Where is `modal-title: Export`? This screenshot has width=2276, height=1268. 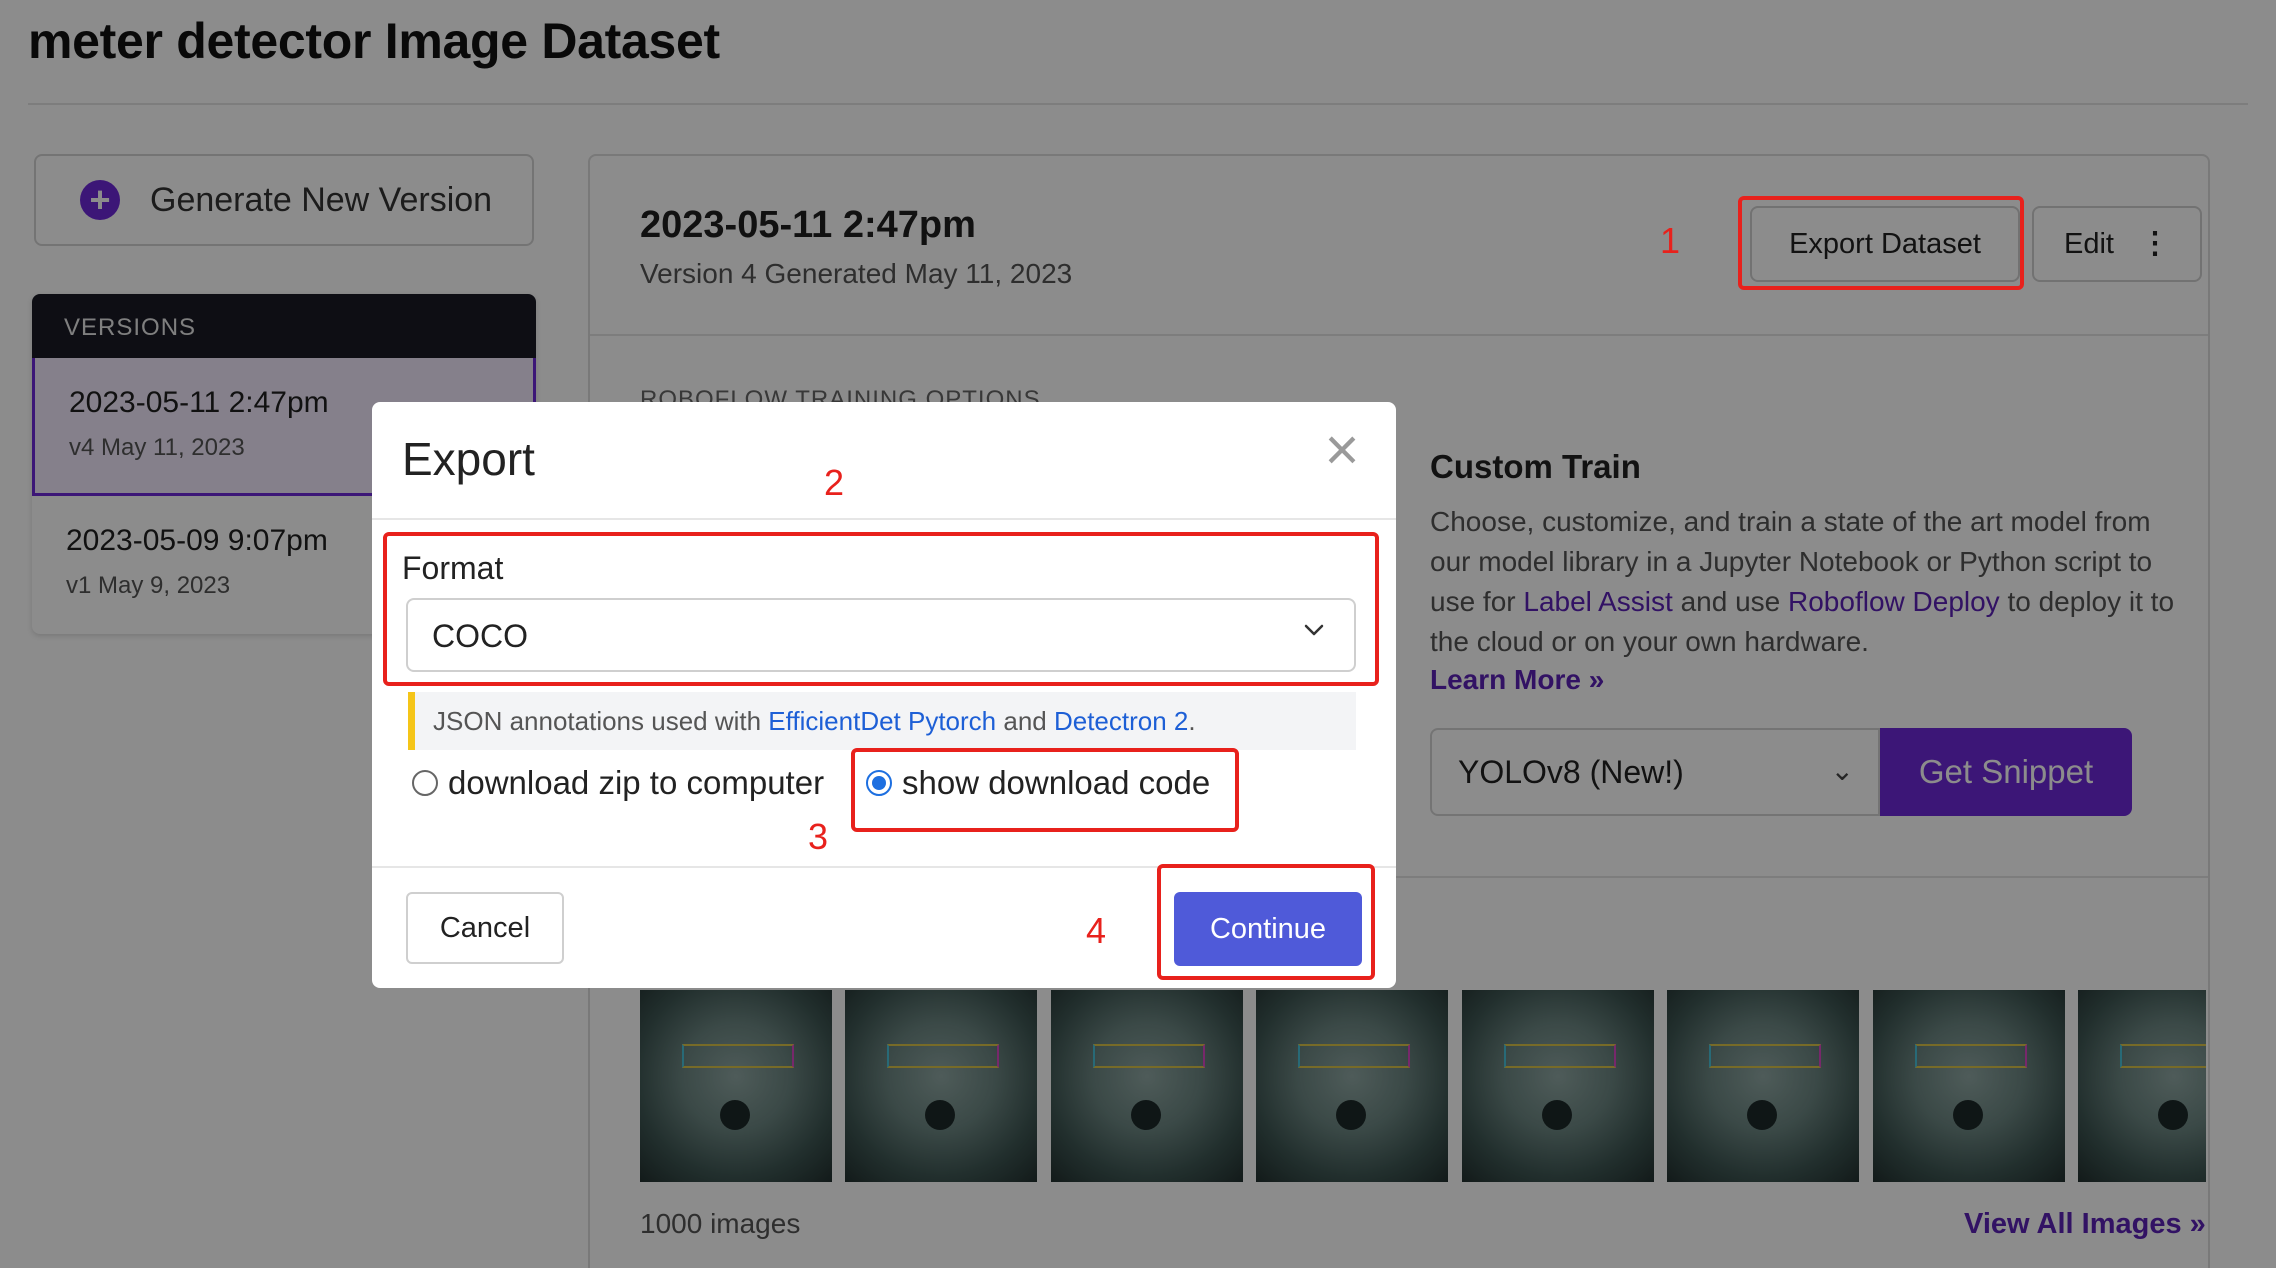
modal-title: Export is located at coordinates (468, 459).